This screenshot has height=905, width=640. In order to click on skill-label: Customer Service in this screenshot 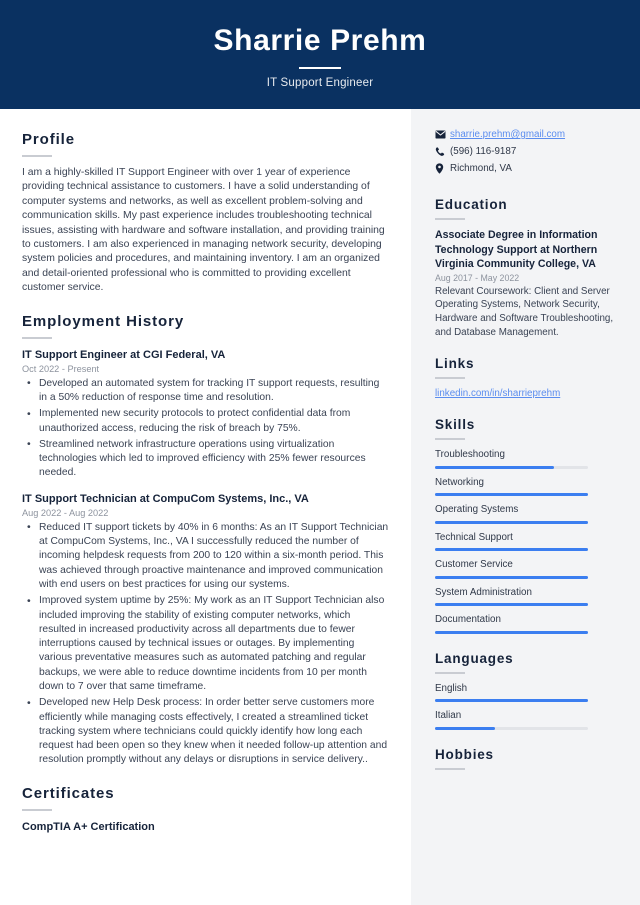, I will do `click(474, 565)`.